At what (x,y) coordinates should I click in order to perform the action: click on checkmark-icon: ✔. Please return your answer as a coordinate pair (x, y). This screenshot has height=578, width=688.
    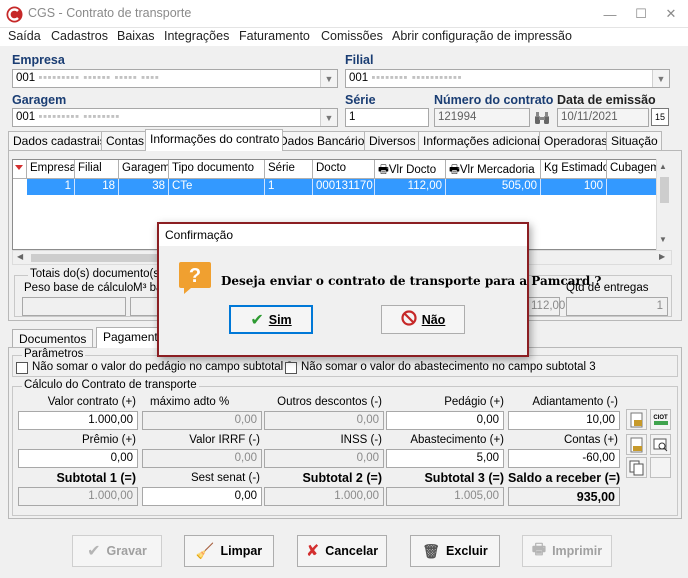
    Looking at the image, I should click on (257, 320).